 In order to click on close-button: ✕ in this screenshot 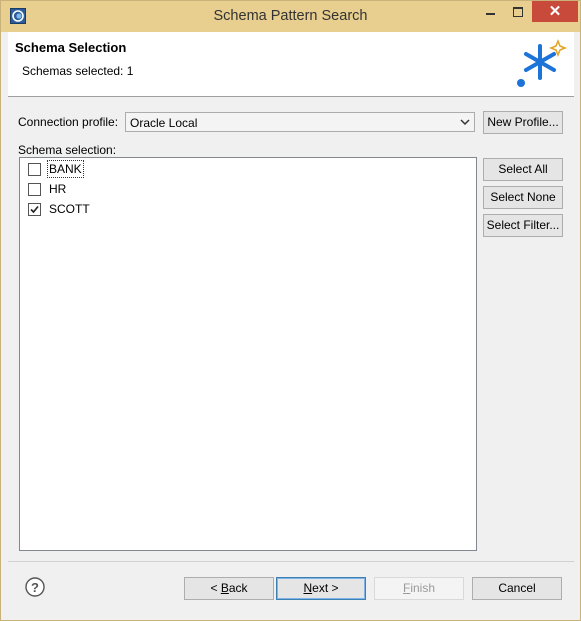, I will do `click(555, 11)`.